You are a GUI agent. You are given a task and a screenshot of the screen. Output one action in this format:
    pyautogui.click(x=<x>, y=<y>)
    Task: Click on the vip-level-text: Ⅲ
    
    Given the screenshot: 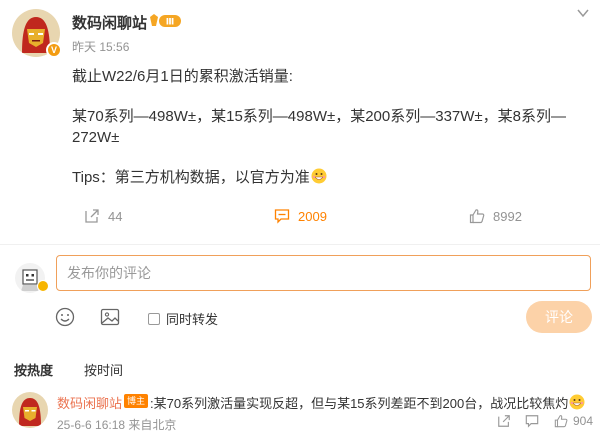 What is the action you would take?
    pyautogui.click(x=170, y=23)
    